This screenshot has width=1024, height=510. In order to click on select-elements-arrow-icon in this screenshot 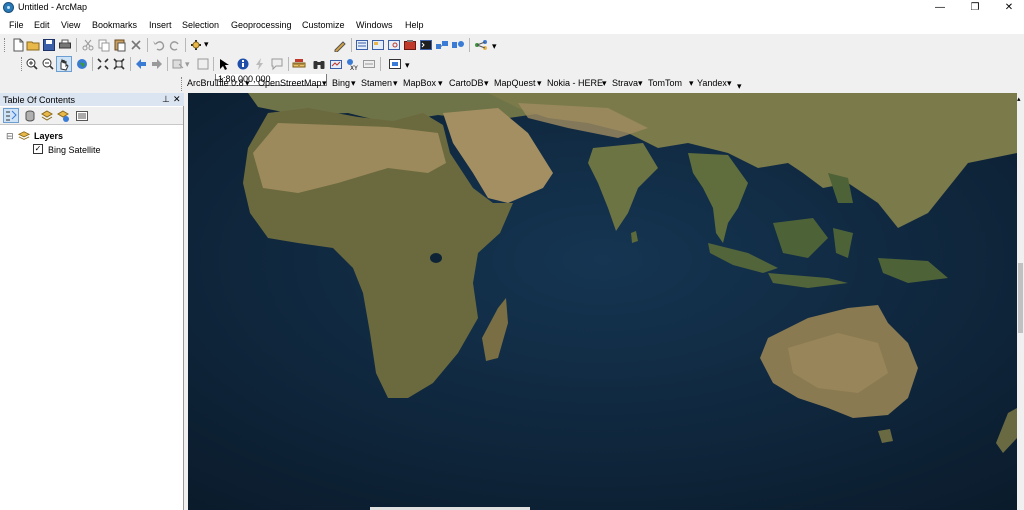, I will do `click(224, 64)`.